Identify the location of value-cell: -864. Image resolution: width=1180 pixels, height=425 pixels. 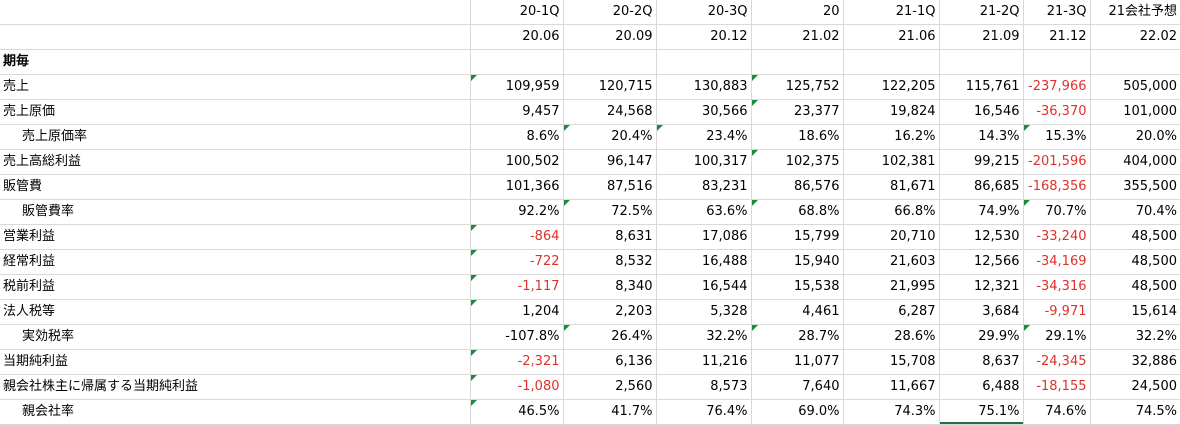
(517, 237).